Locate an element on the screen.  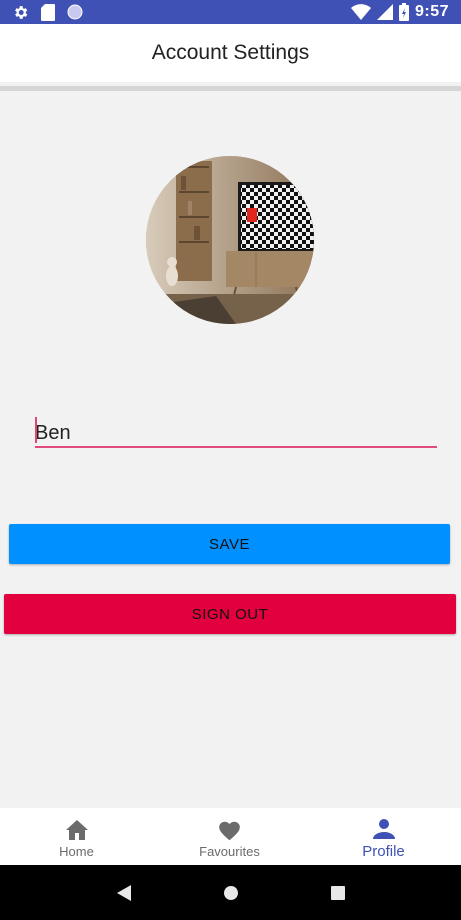
bottom-tab-bar: Home Favourites Profile is located at coordinates (230, 836).